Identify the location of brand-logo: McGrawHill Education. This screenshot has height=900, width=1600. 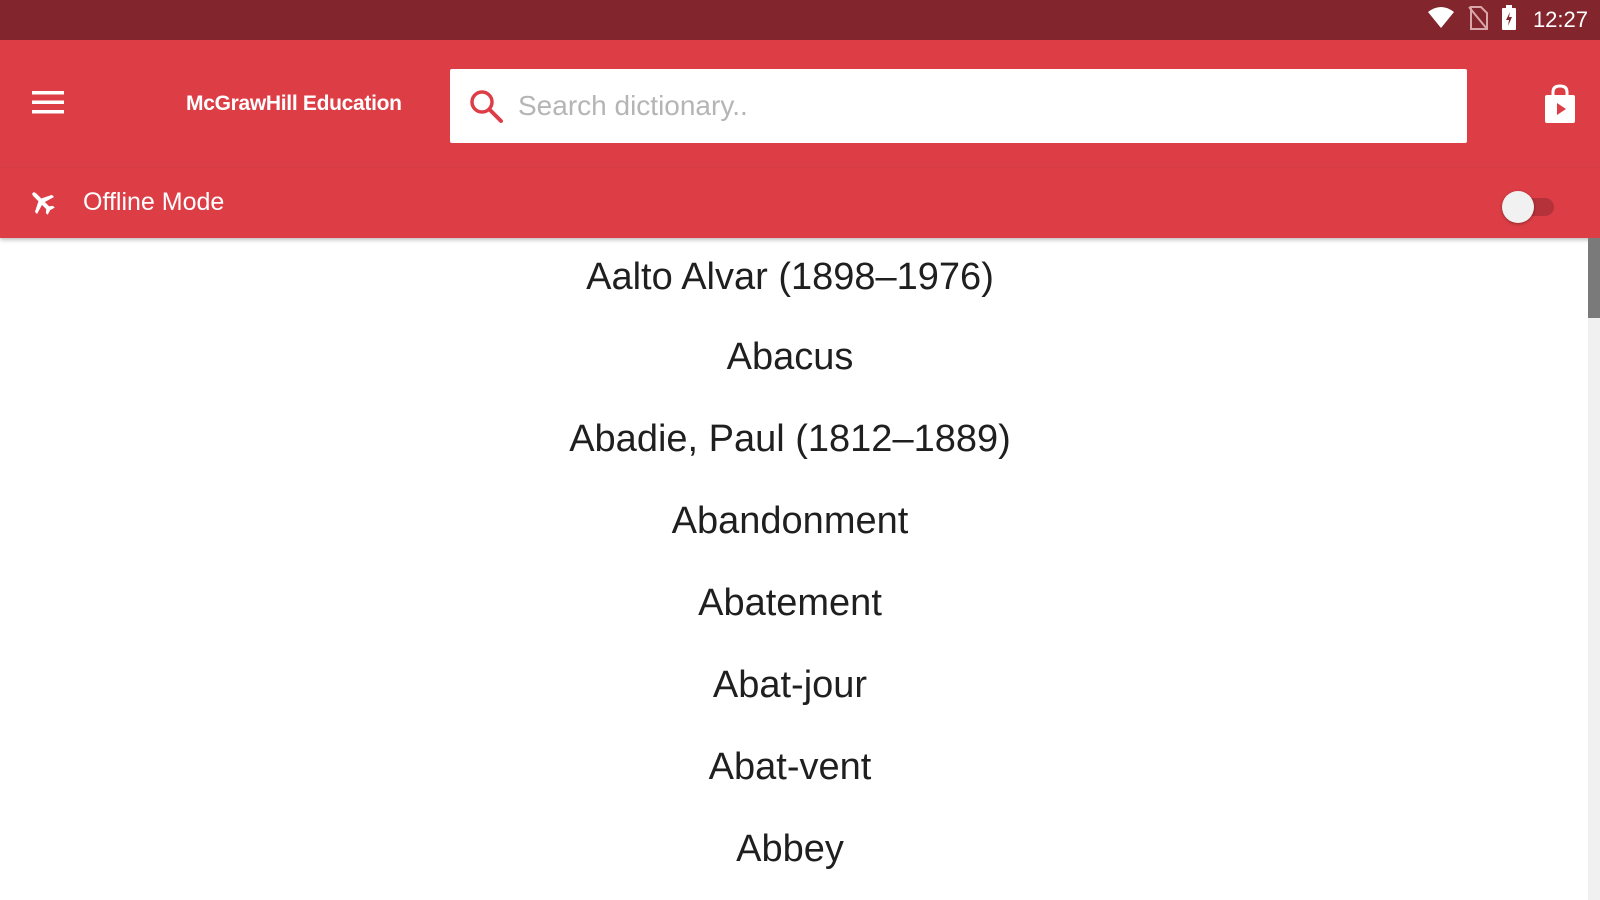
(294, 103).